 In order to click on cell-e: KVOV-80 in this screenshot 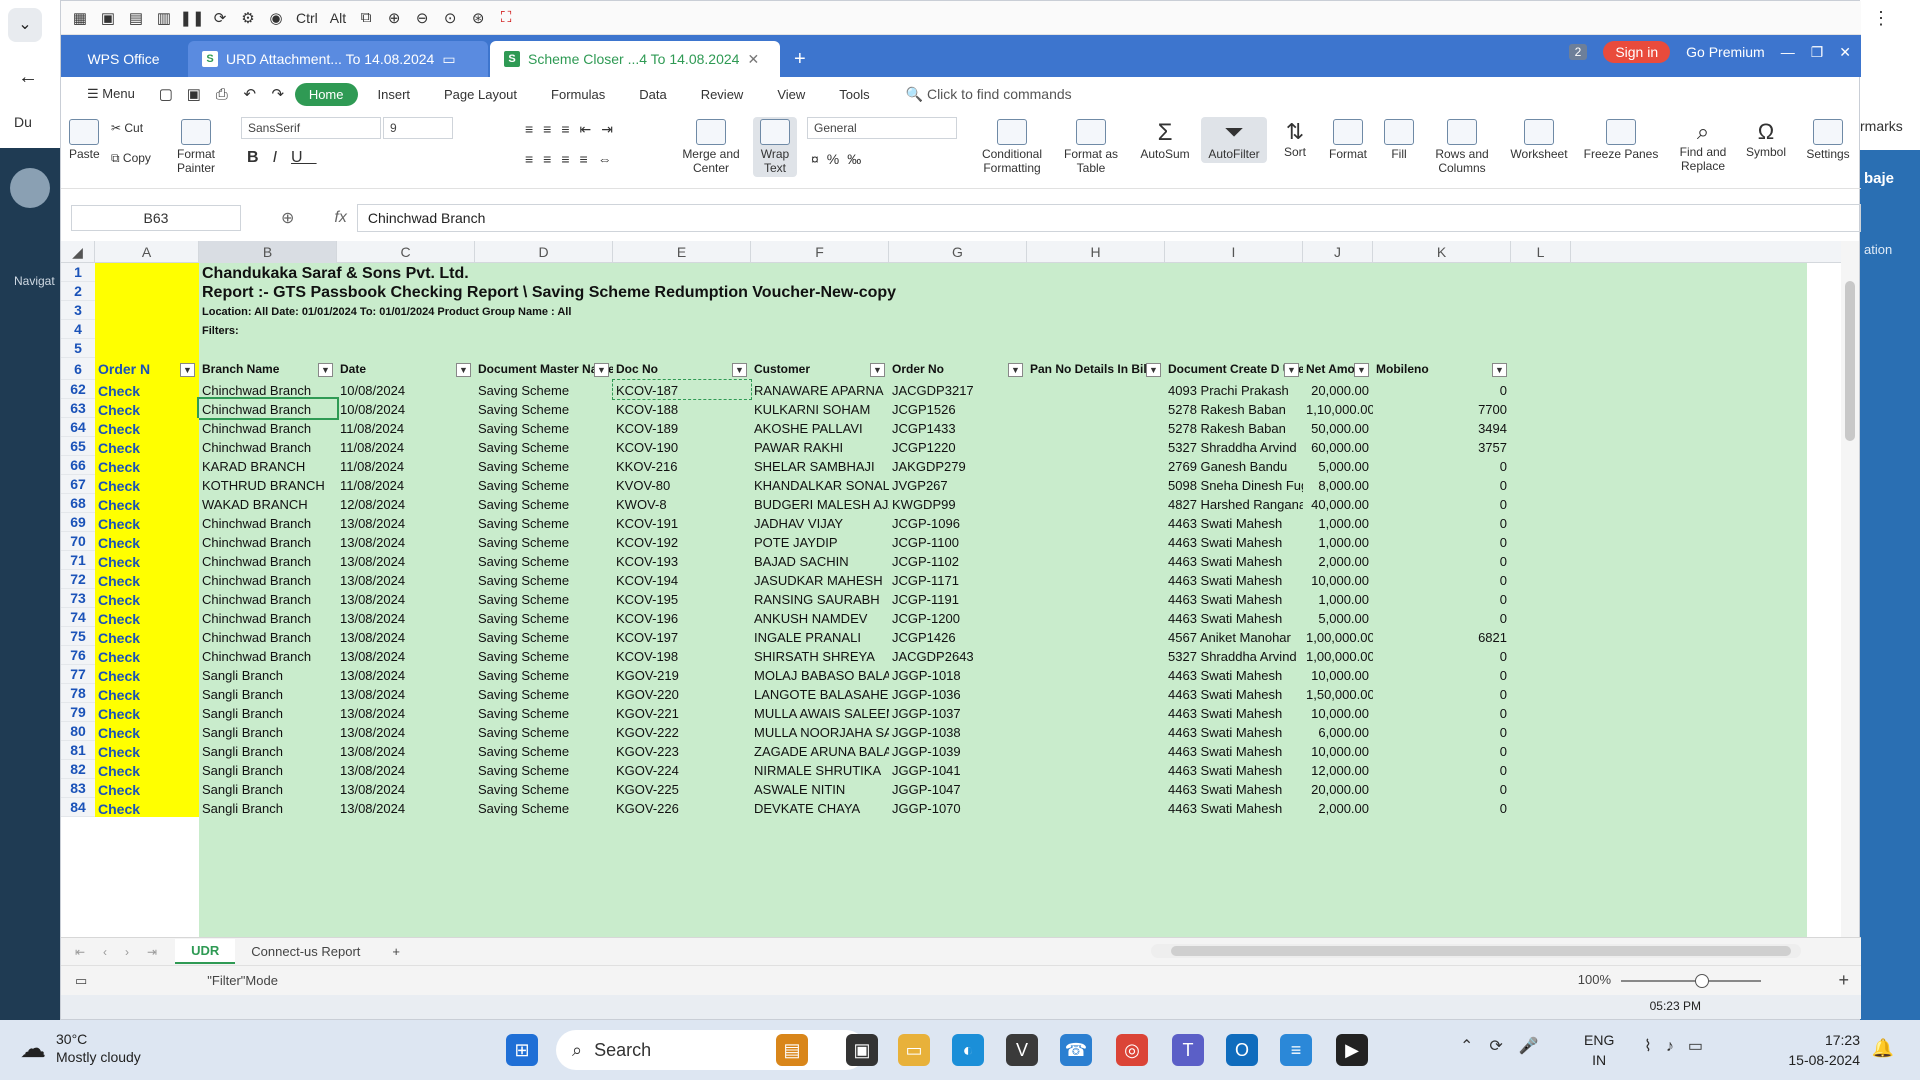, I will do `click(682, 484)`.